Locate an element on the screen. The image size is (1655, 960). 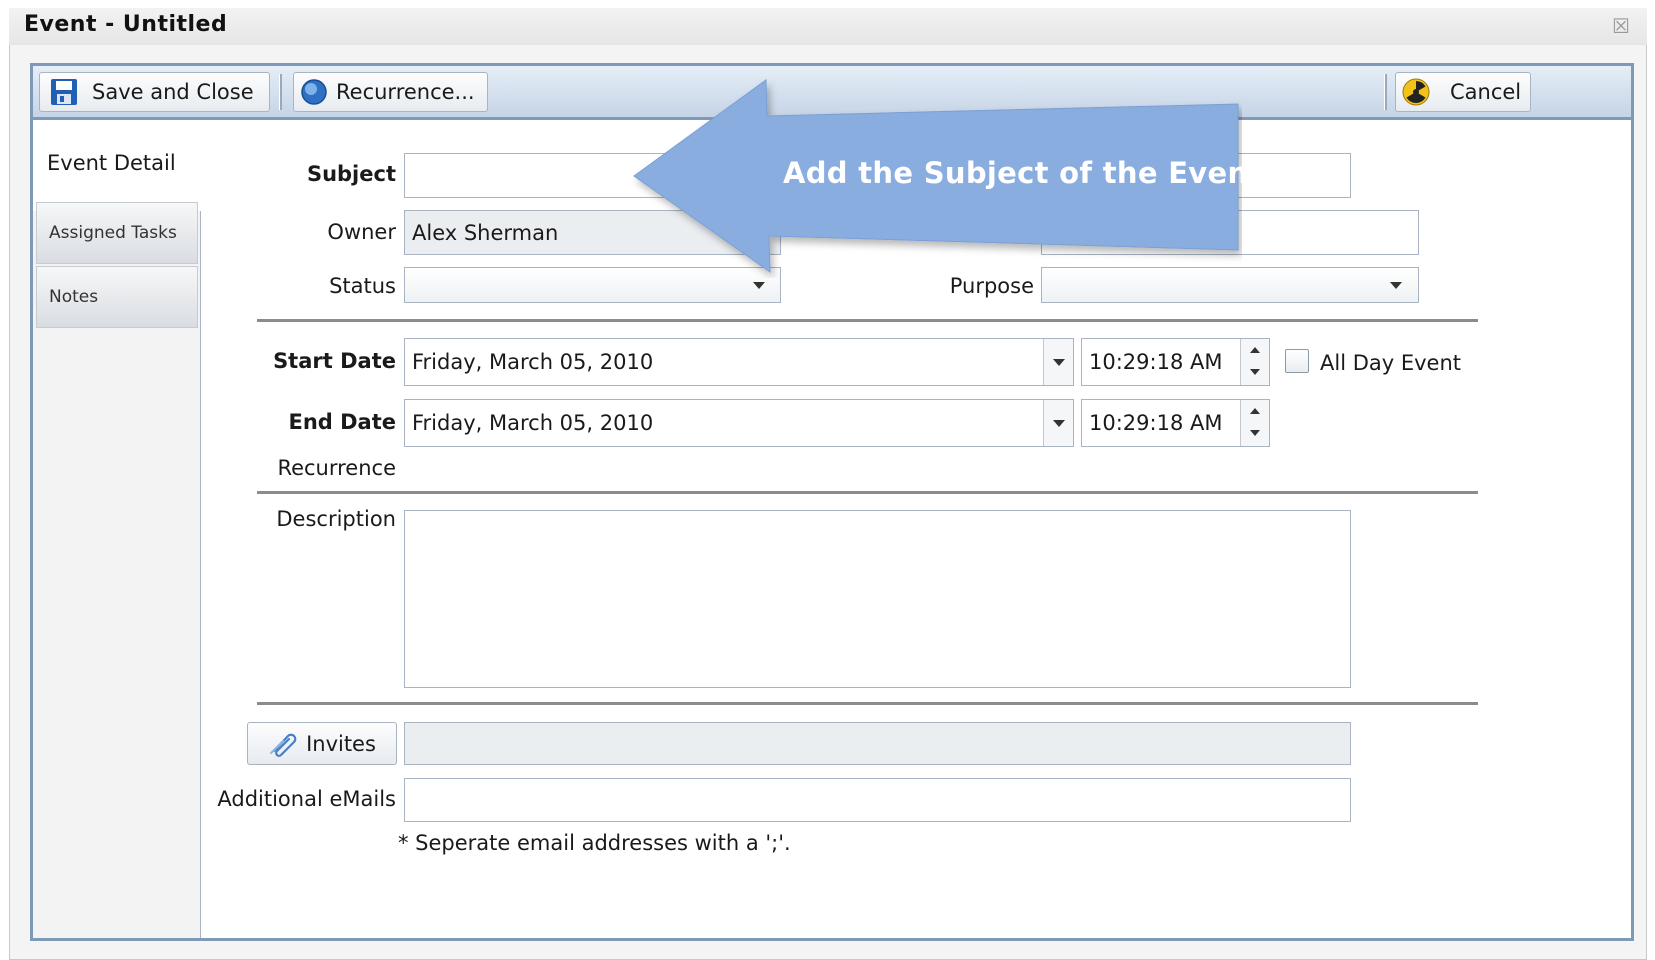
start-time-input: 10:29:18 AM is located at coordinates (1175, 362).